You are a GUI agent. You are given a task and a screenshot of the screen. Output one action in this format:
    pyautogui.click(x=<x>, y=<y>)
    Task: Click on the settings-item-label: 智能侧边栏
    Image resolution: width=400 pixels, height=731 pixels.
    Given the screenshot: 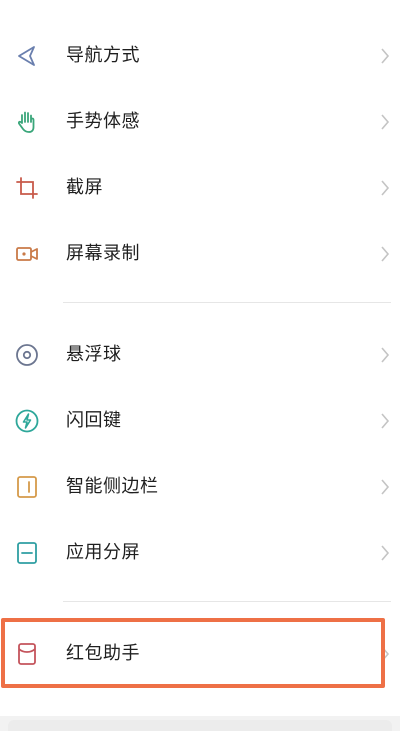 What is the action you would take?
    pyautogui.click(x=112, y=486)
    